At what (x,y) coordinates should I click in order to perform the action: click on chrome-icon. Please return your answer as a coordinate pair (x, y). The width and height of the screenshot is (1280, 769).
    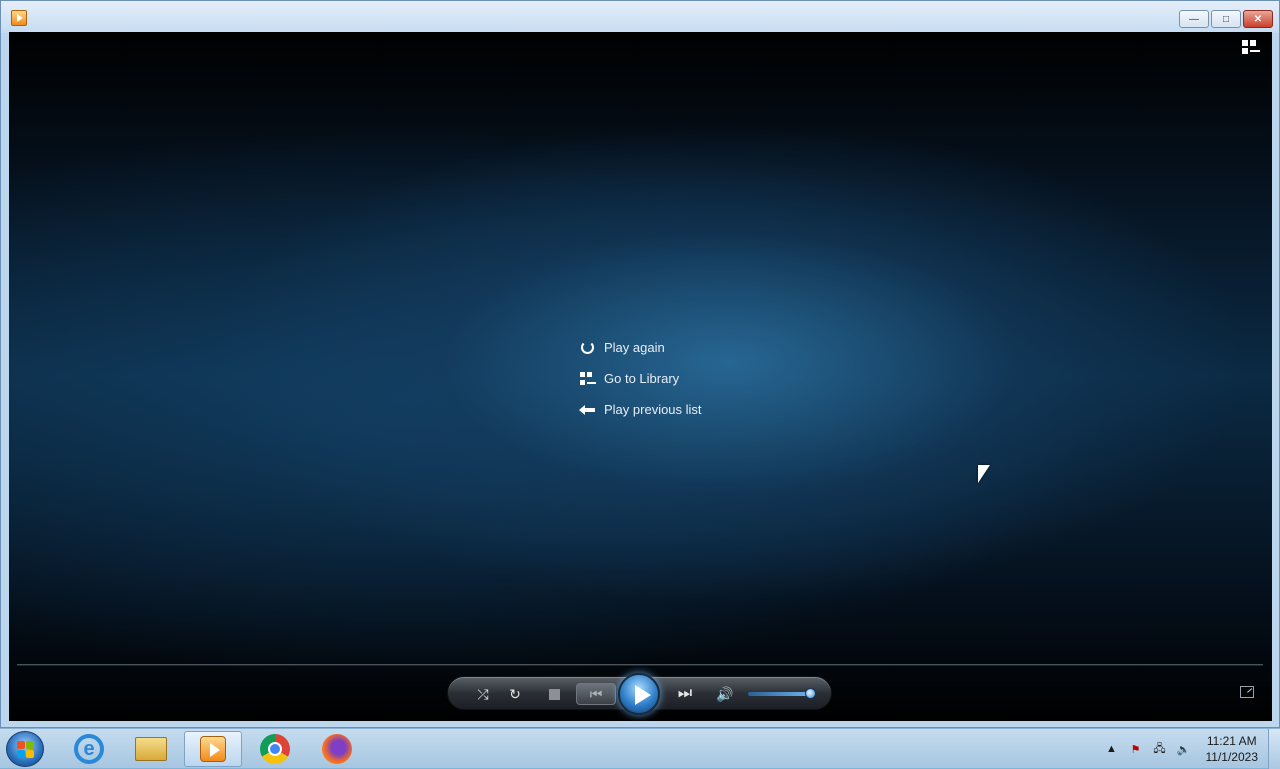
    Looking at the image, I should click on (275, 749).